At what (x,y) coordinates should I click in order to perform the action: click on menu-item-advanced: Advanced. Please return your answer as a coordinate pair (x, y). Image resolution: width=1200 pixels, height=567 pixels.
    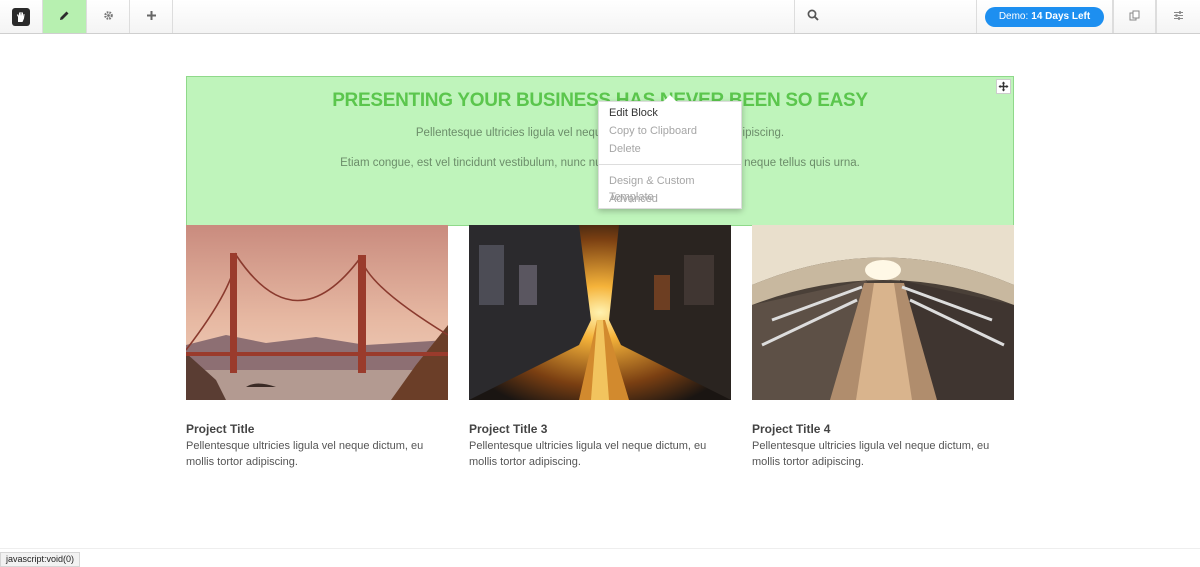
    Looking at the image, I should click on (633, 199).